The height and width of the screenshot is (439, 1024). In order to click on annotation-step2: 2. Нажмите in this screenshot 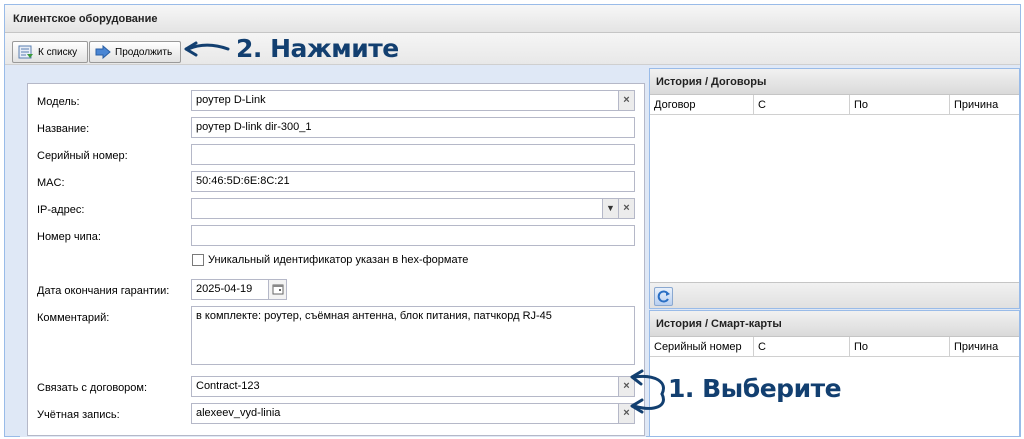, I will do `click(317, 48)`.